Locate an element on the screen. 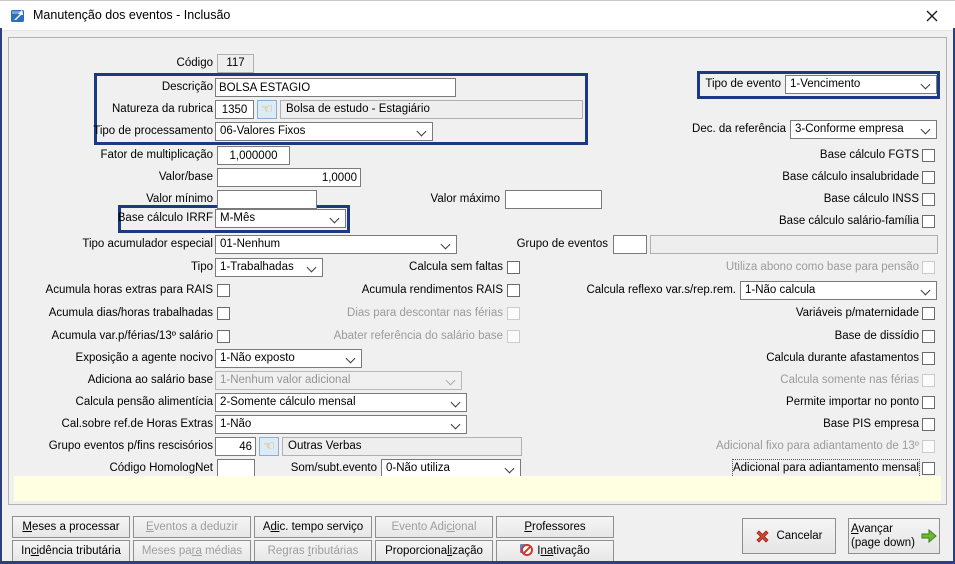 The image size is (955, 564). tipo-processamento-label: Tipo de processamento is located at coordinates (153, 131).